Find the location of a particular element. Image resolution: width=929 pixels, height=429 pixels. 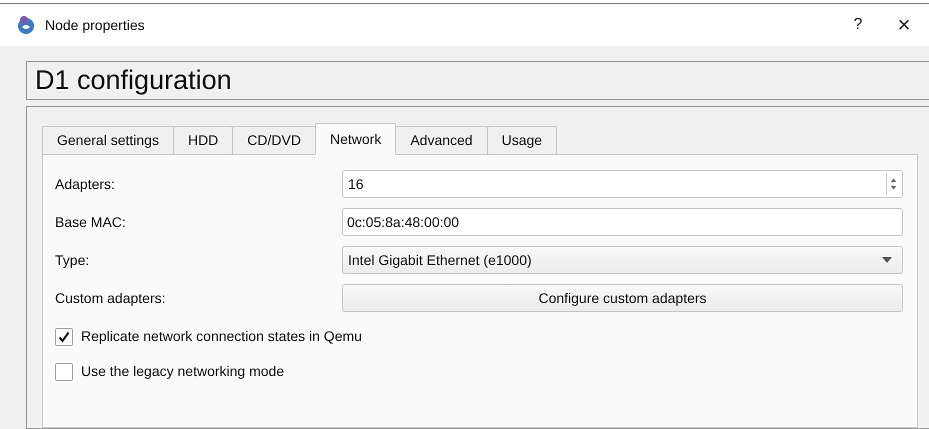

checkbox-label: Replicate network connection states in Qemu is located at coordinates (221, 336).